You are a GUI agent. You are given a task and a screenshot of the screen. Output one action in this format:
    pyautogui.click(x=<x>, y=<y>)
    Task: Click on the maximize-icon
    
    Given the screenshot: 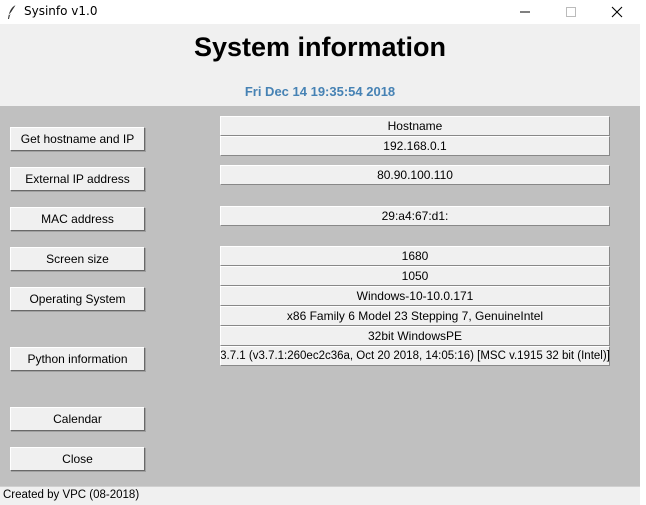 What is the action you would take?
    pyautogui.click(x=571, y=12)
    